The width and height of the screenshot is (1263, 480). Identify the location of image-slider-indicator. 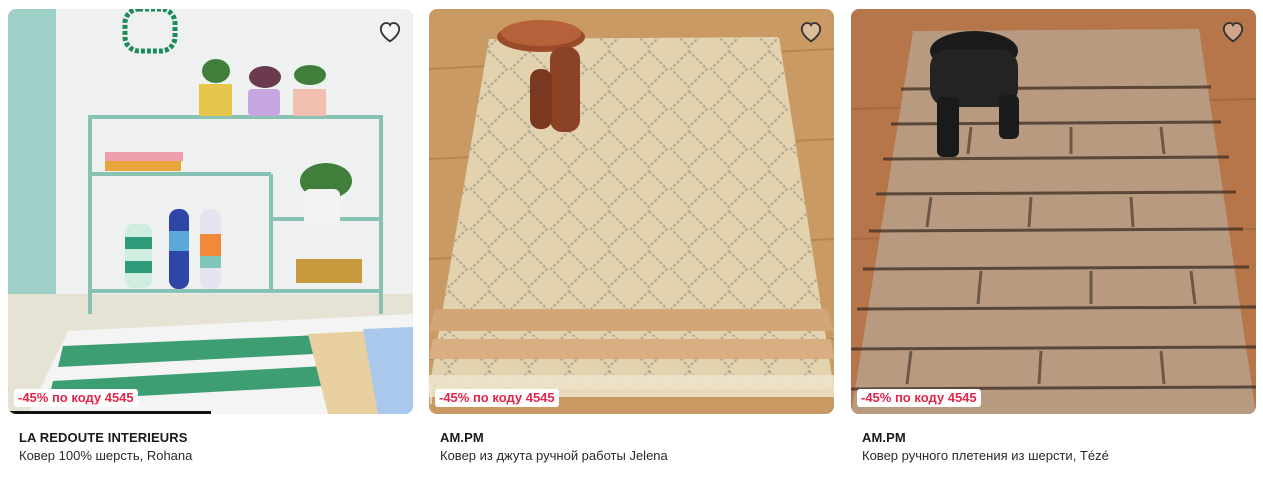
(109, 412).